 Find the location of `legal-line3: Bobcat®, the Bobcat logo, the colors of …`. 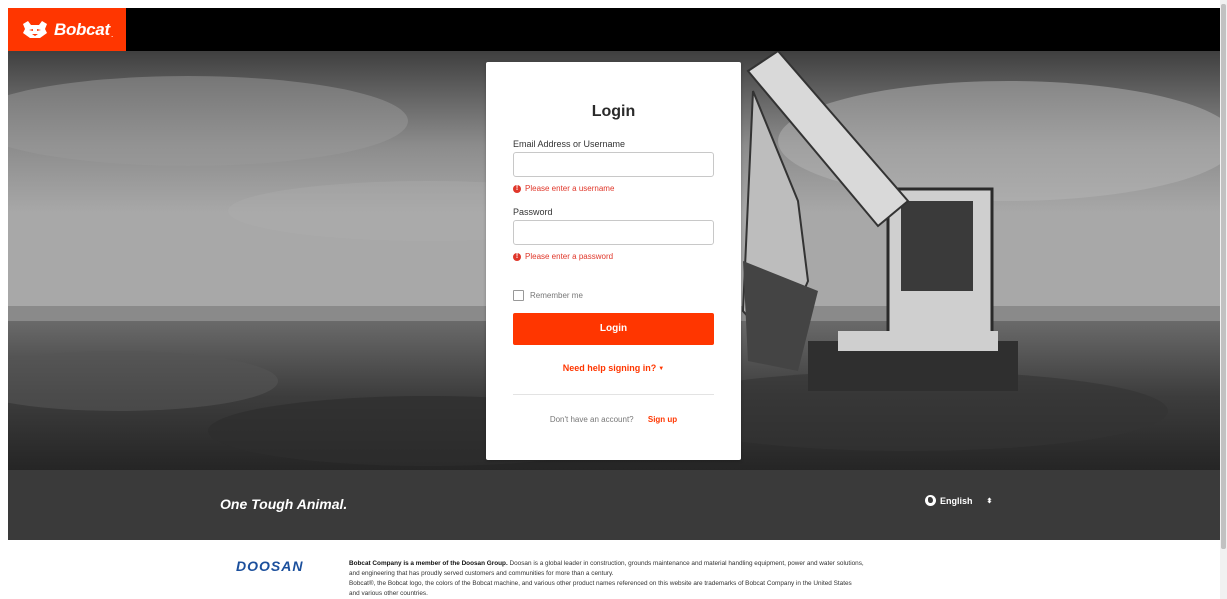

legal-line3: Bobcat®, the Bobcat logo, the colors of … is located at coordinates (600, 583).